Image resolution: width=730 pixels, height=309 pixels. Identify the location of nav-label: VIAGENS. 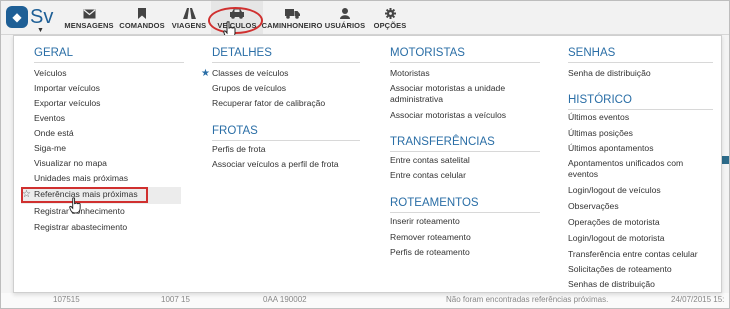
(189, 25).